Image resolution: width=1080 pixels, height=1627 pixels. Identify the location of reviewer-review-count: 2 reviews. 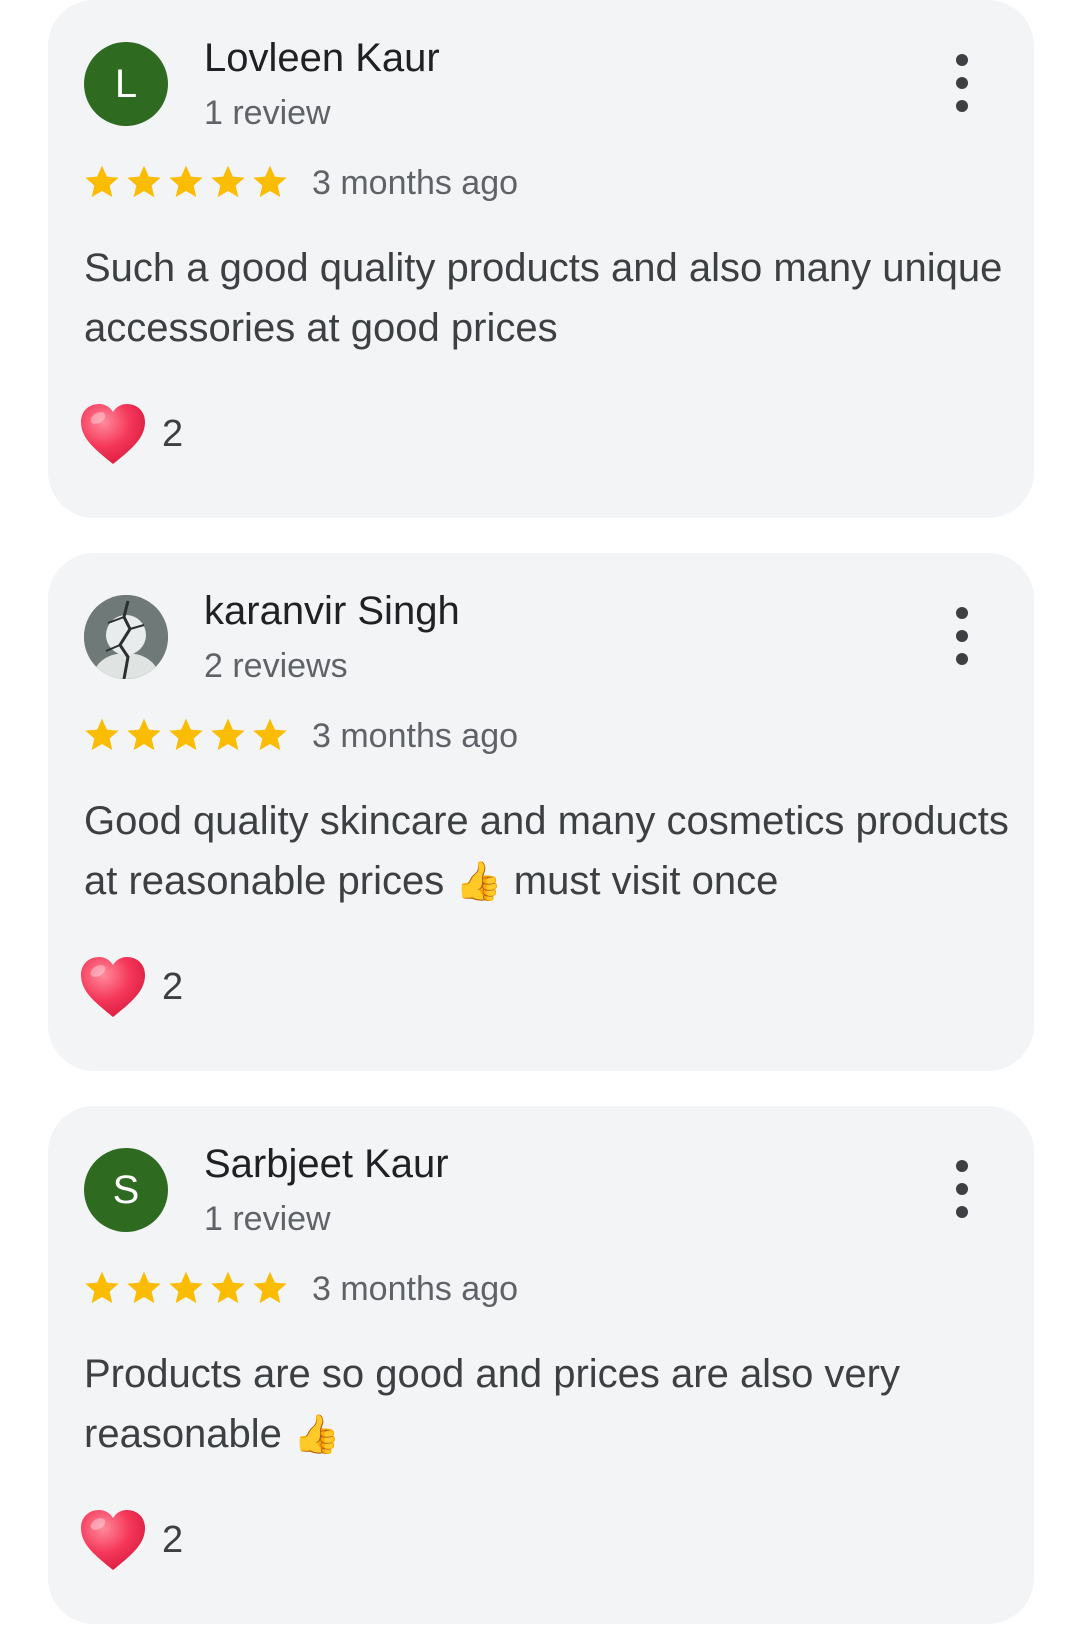
(276, 666).